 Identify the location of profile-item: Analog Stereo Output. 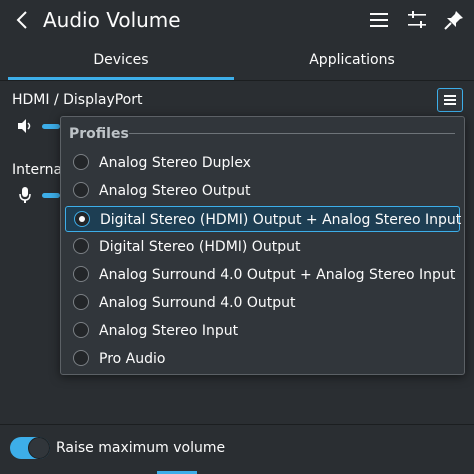
(262, 191).